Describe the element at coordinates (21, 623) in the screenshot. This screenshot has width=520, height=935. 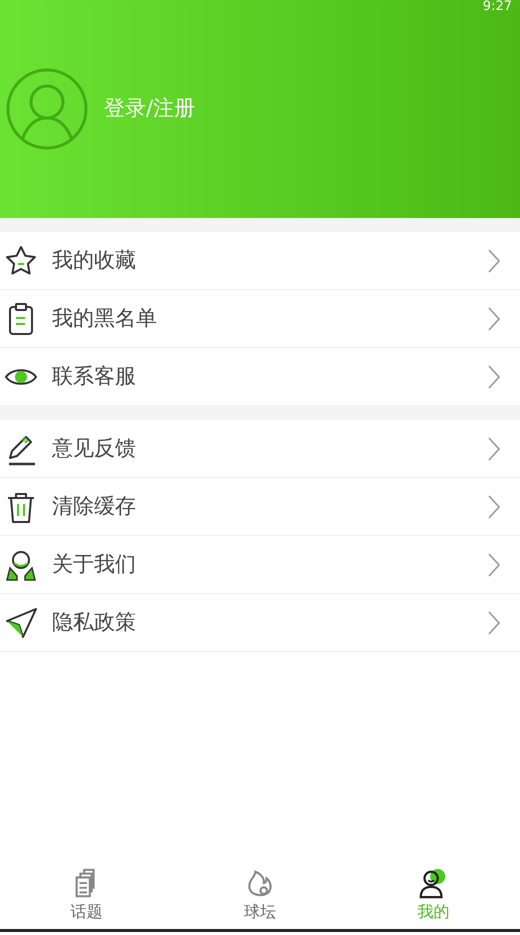
I see `send-icon` at that location.